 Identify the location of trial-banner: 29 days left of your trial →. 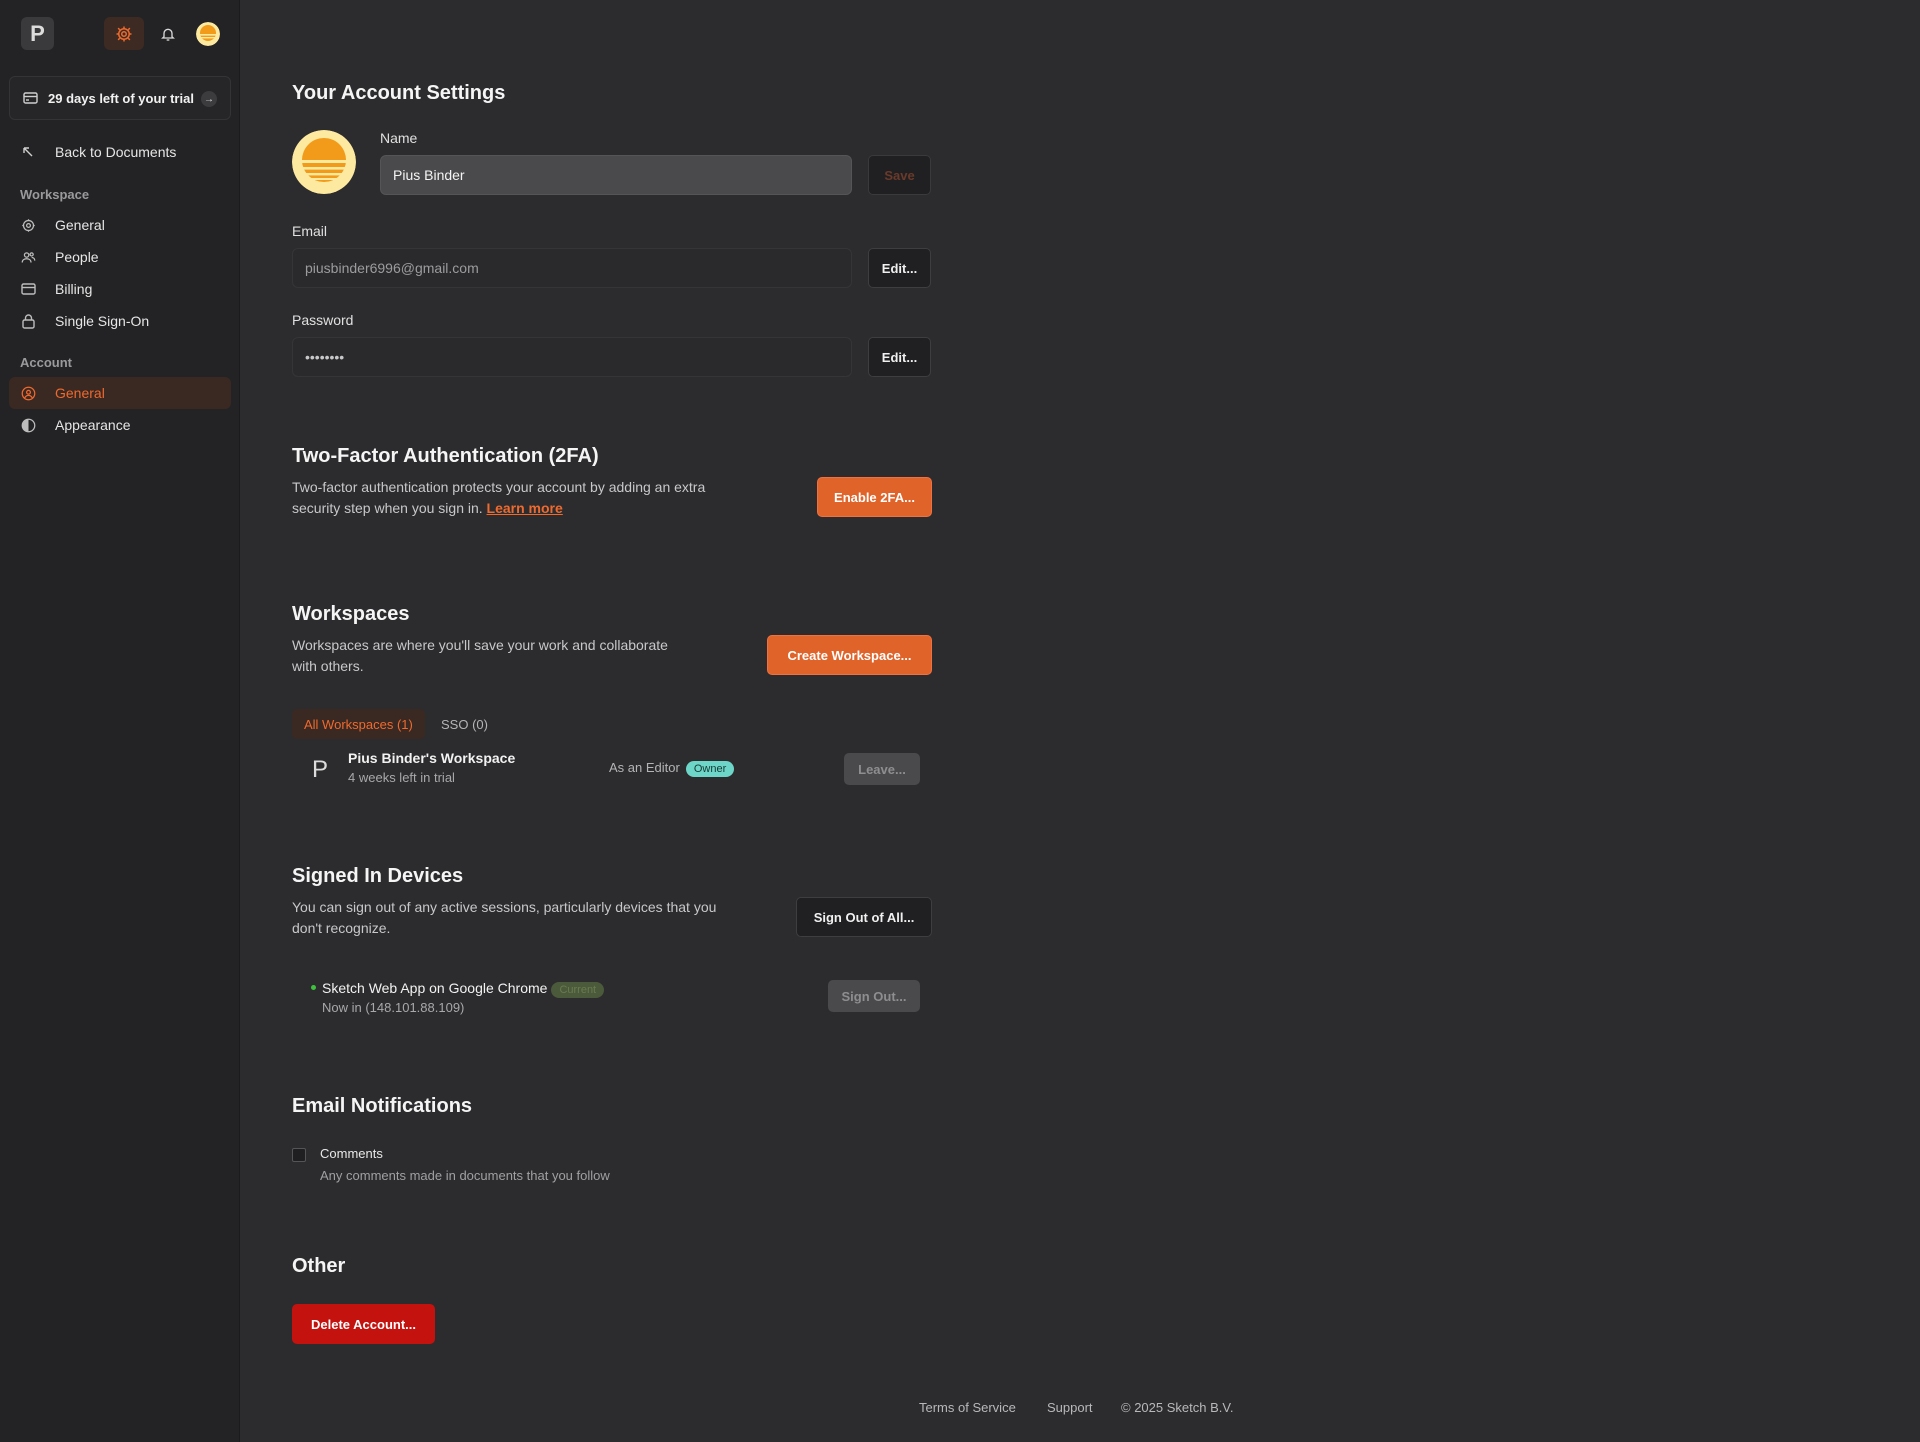
(120, 98).